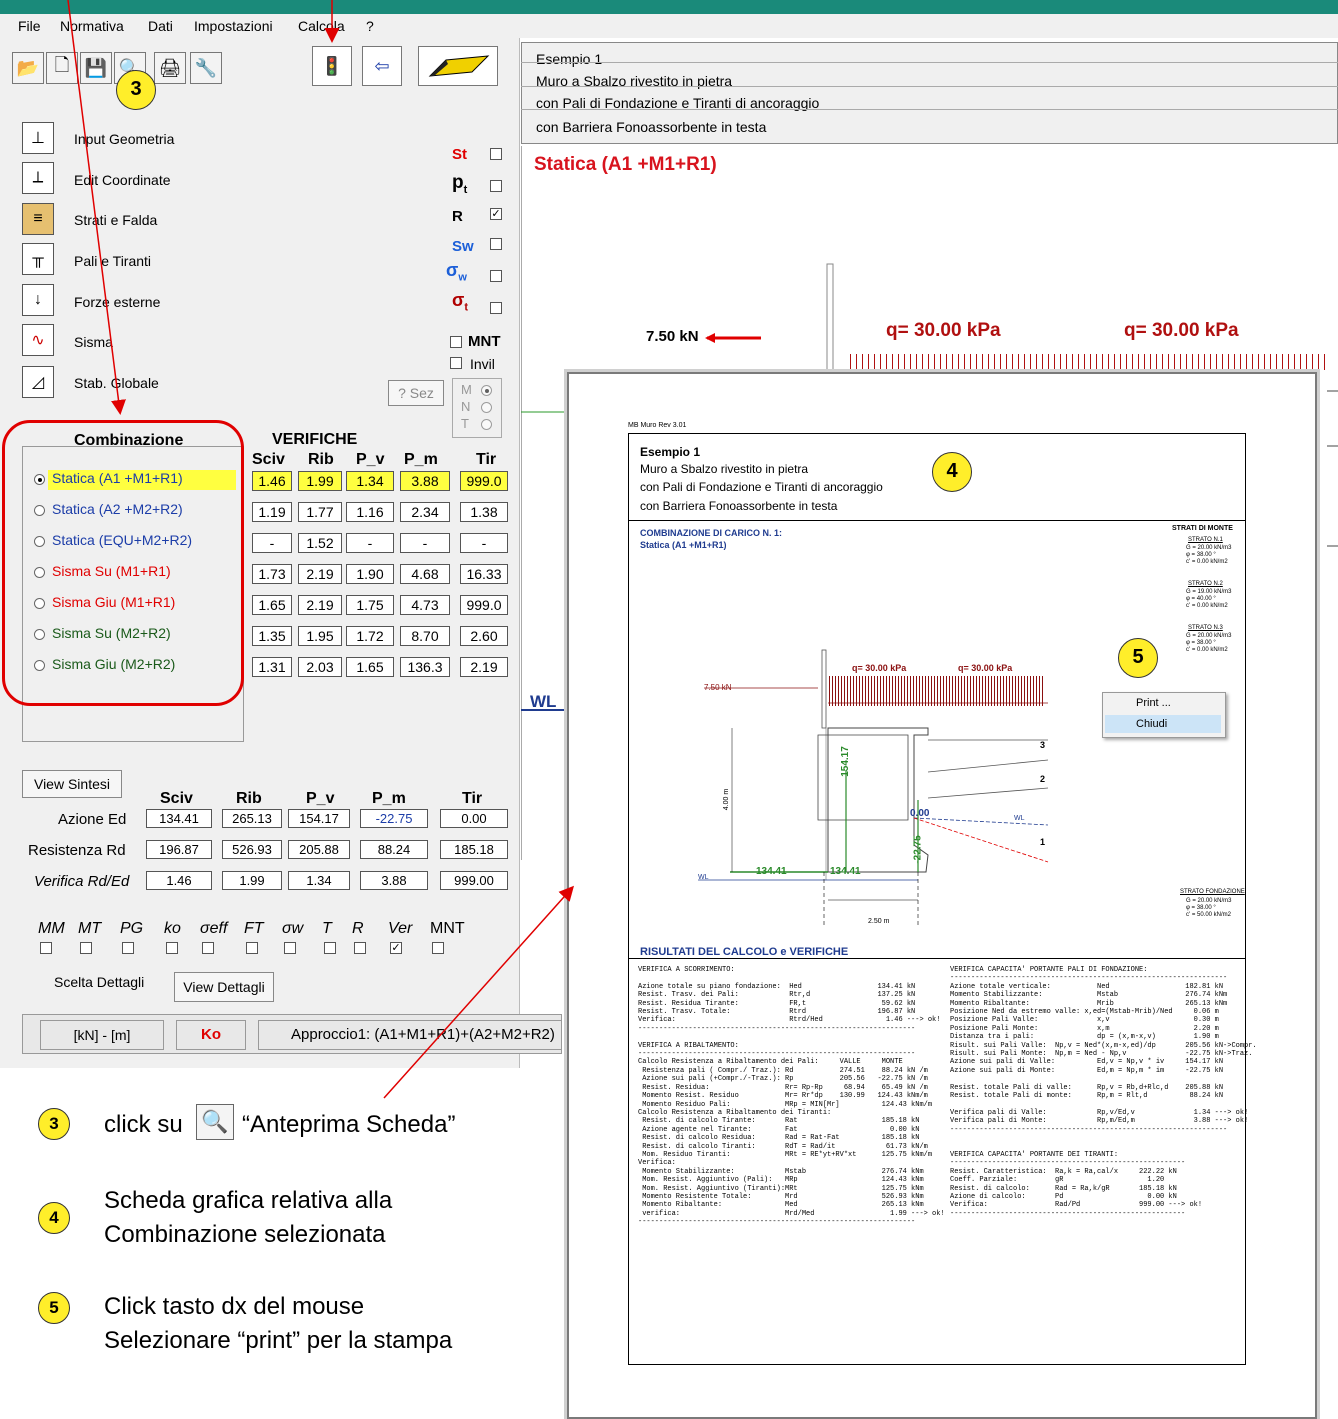 This screenshot has height=1419, width=1338. Describe the element at coordinates (115, 220) in the screenshot. I see `cmd-strati-falda: Strati e Falda` at that location.